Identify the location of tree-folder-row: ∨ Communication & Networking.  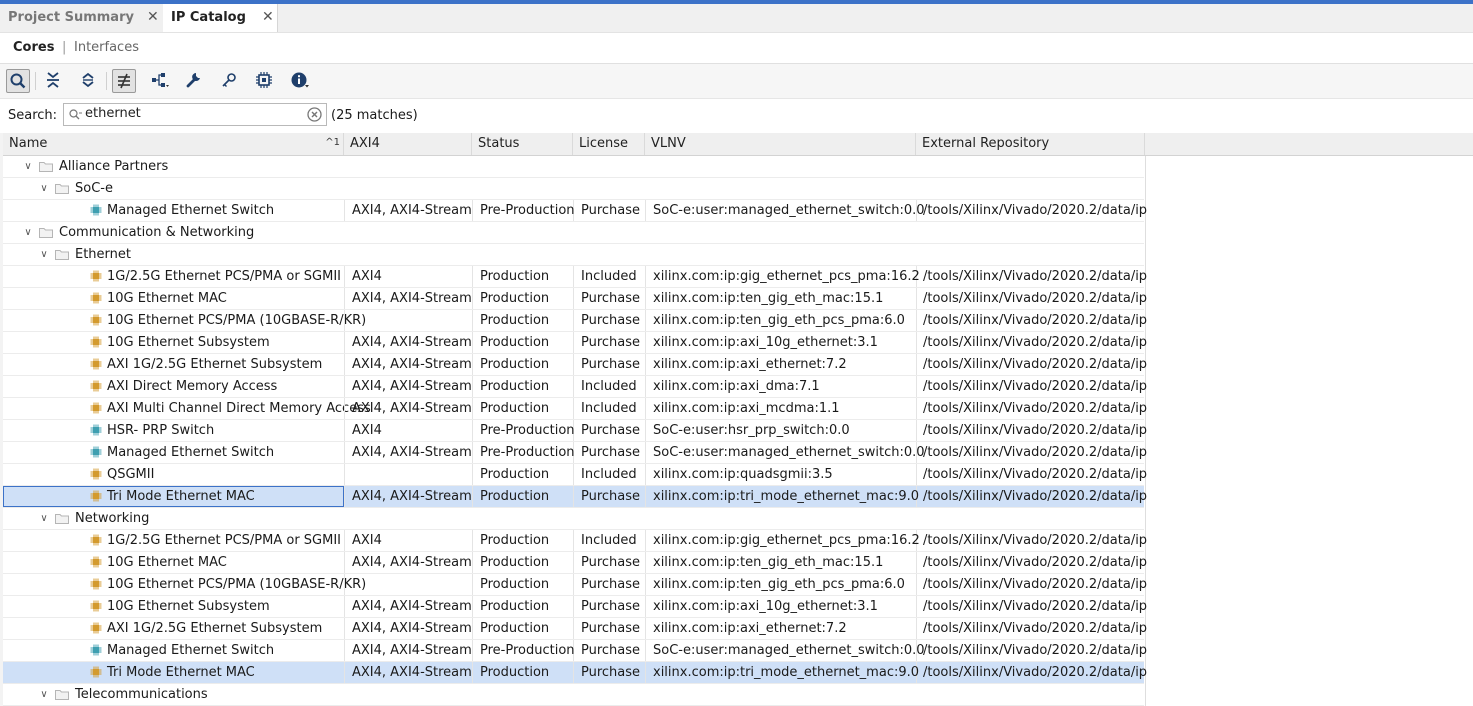
(573, 233).